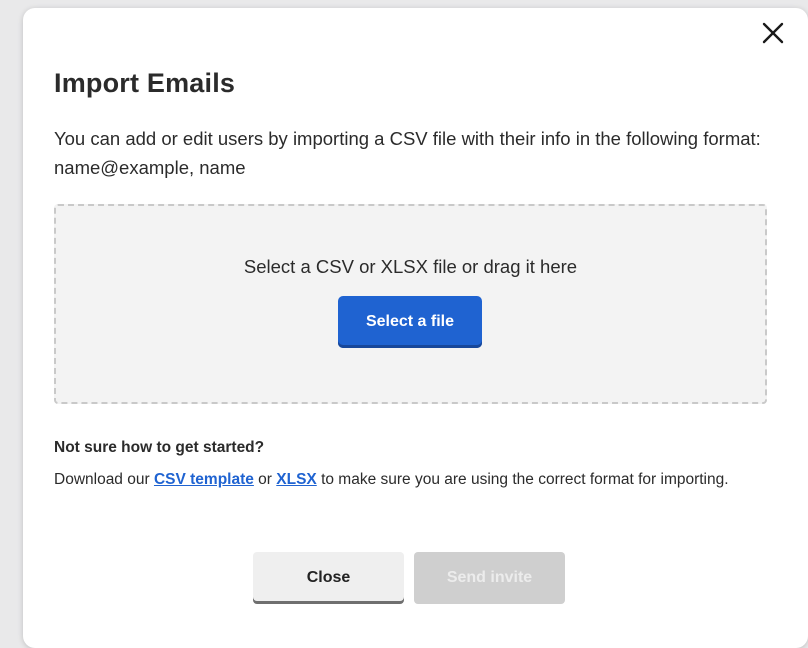 The image size is (808, 648). I want to click on close-button: Close, so click(328, 578).